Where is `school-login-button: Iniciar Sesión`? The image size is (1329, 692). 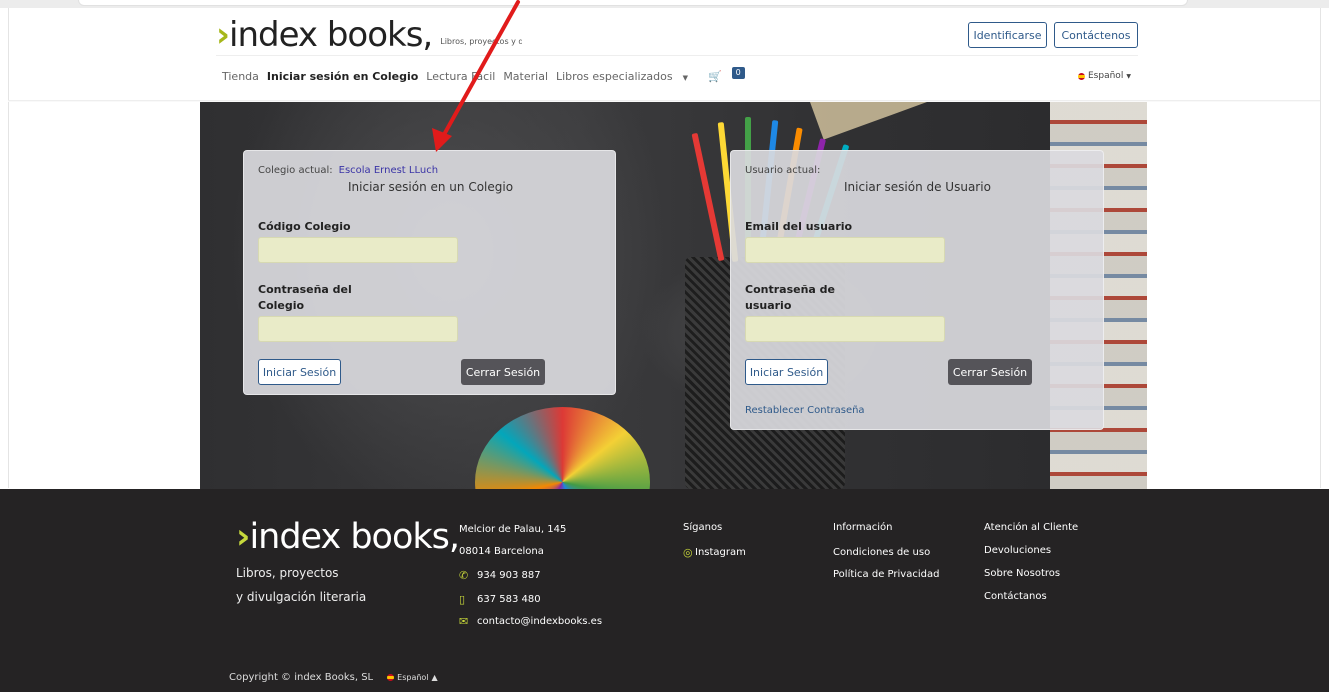 school-login-button: Iniciar Sesión is located at coordinates (299, 372).